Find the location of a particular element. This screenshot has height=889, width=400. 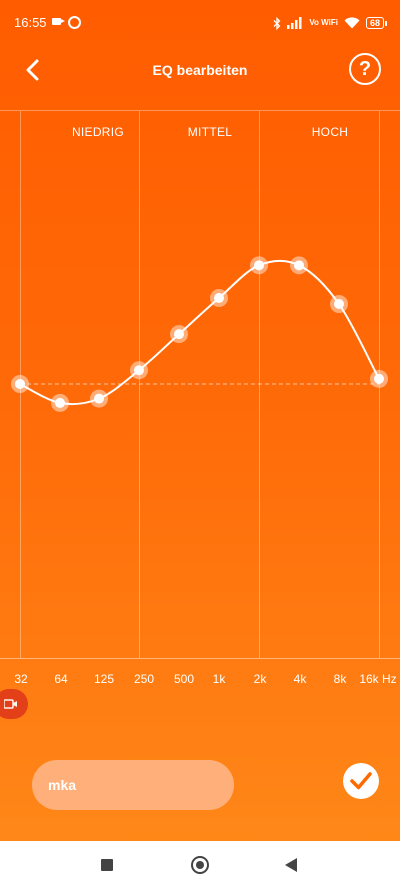

frequency-label: 250 is located at coordinates (144, 679).